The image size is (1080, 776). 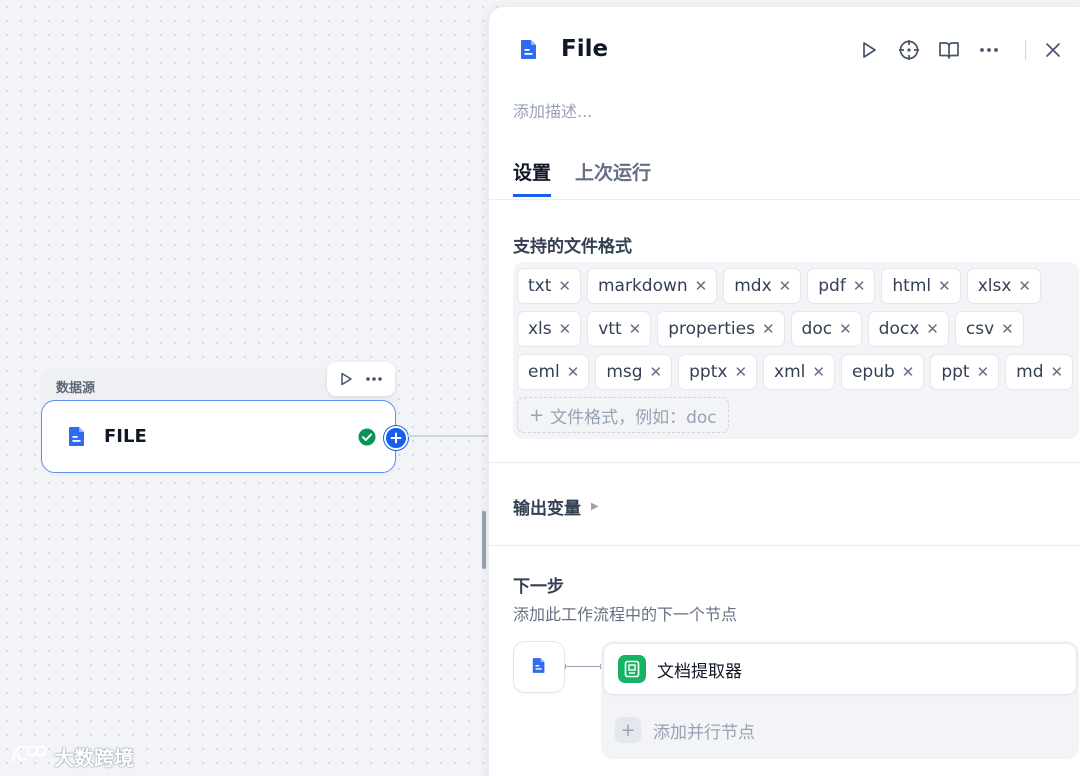 What do you see at coordinates (549, 329) in the screenshot?
I see `format-tag: xls ✕` at bounding box center [549, 329].